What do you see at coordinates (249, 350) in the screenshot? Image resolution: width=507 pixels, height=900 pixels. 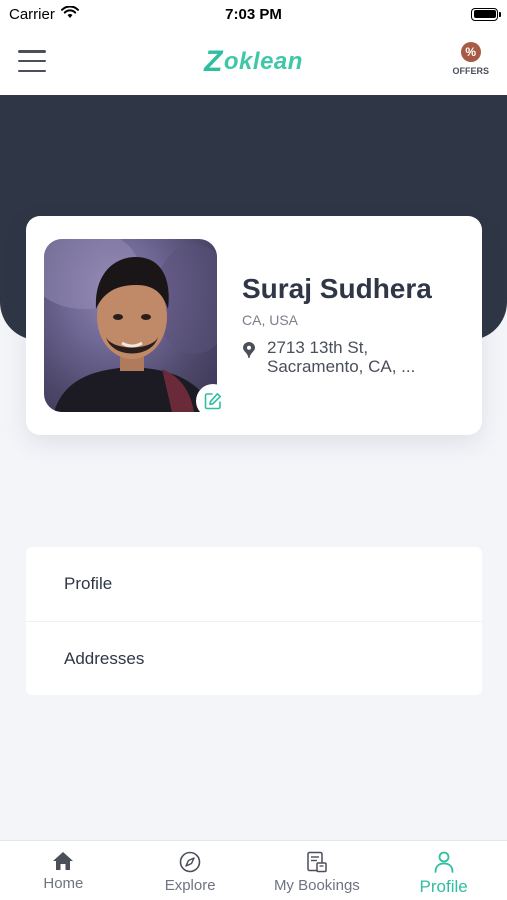 I see `location-pin-icon` at bounding box center [249, 350].